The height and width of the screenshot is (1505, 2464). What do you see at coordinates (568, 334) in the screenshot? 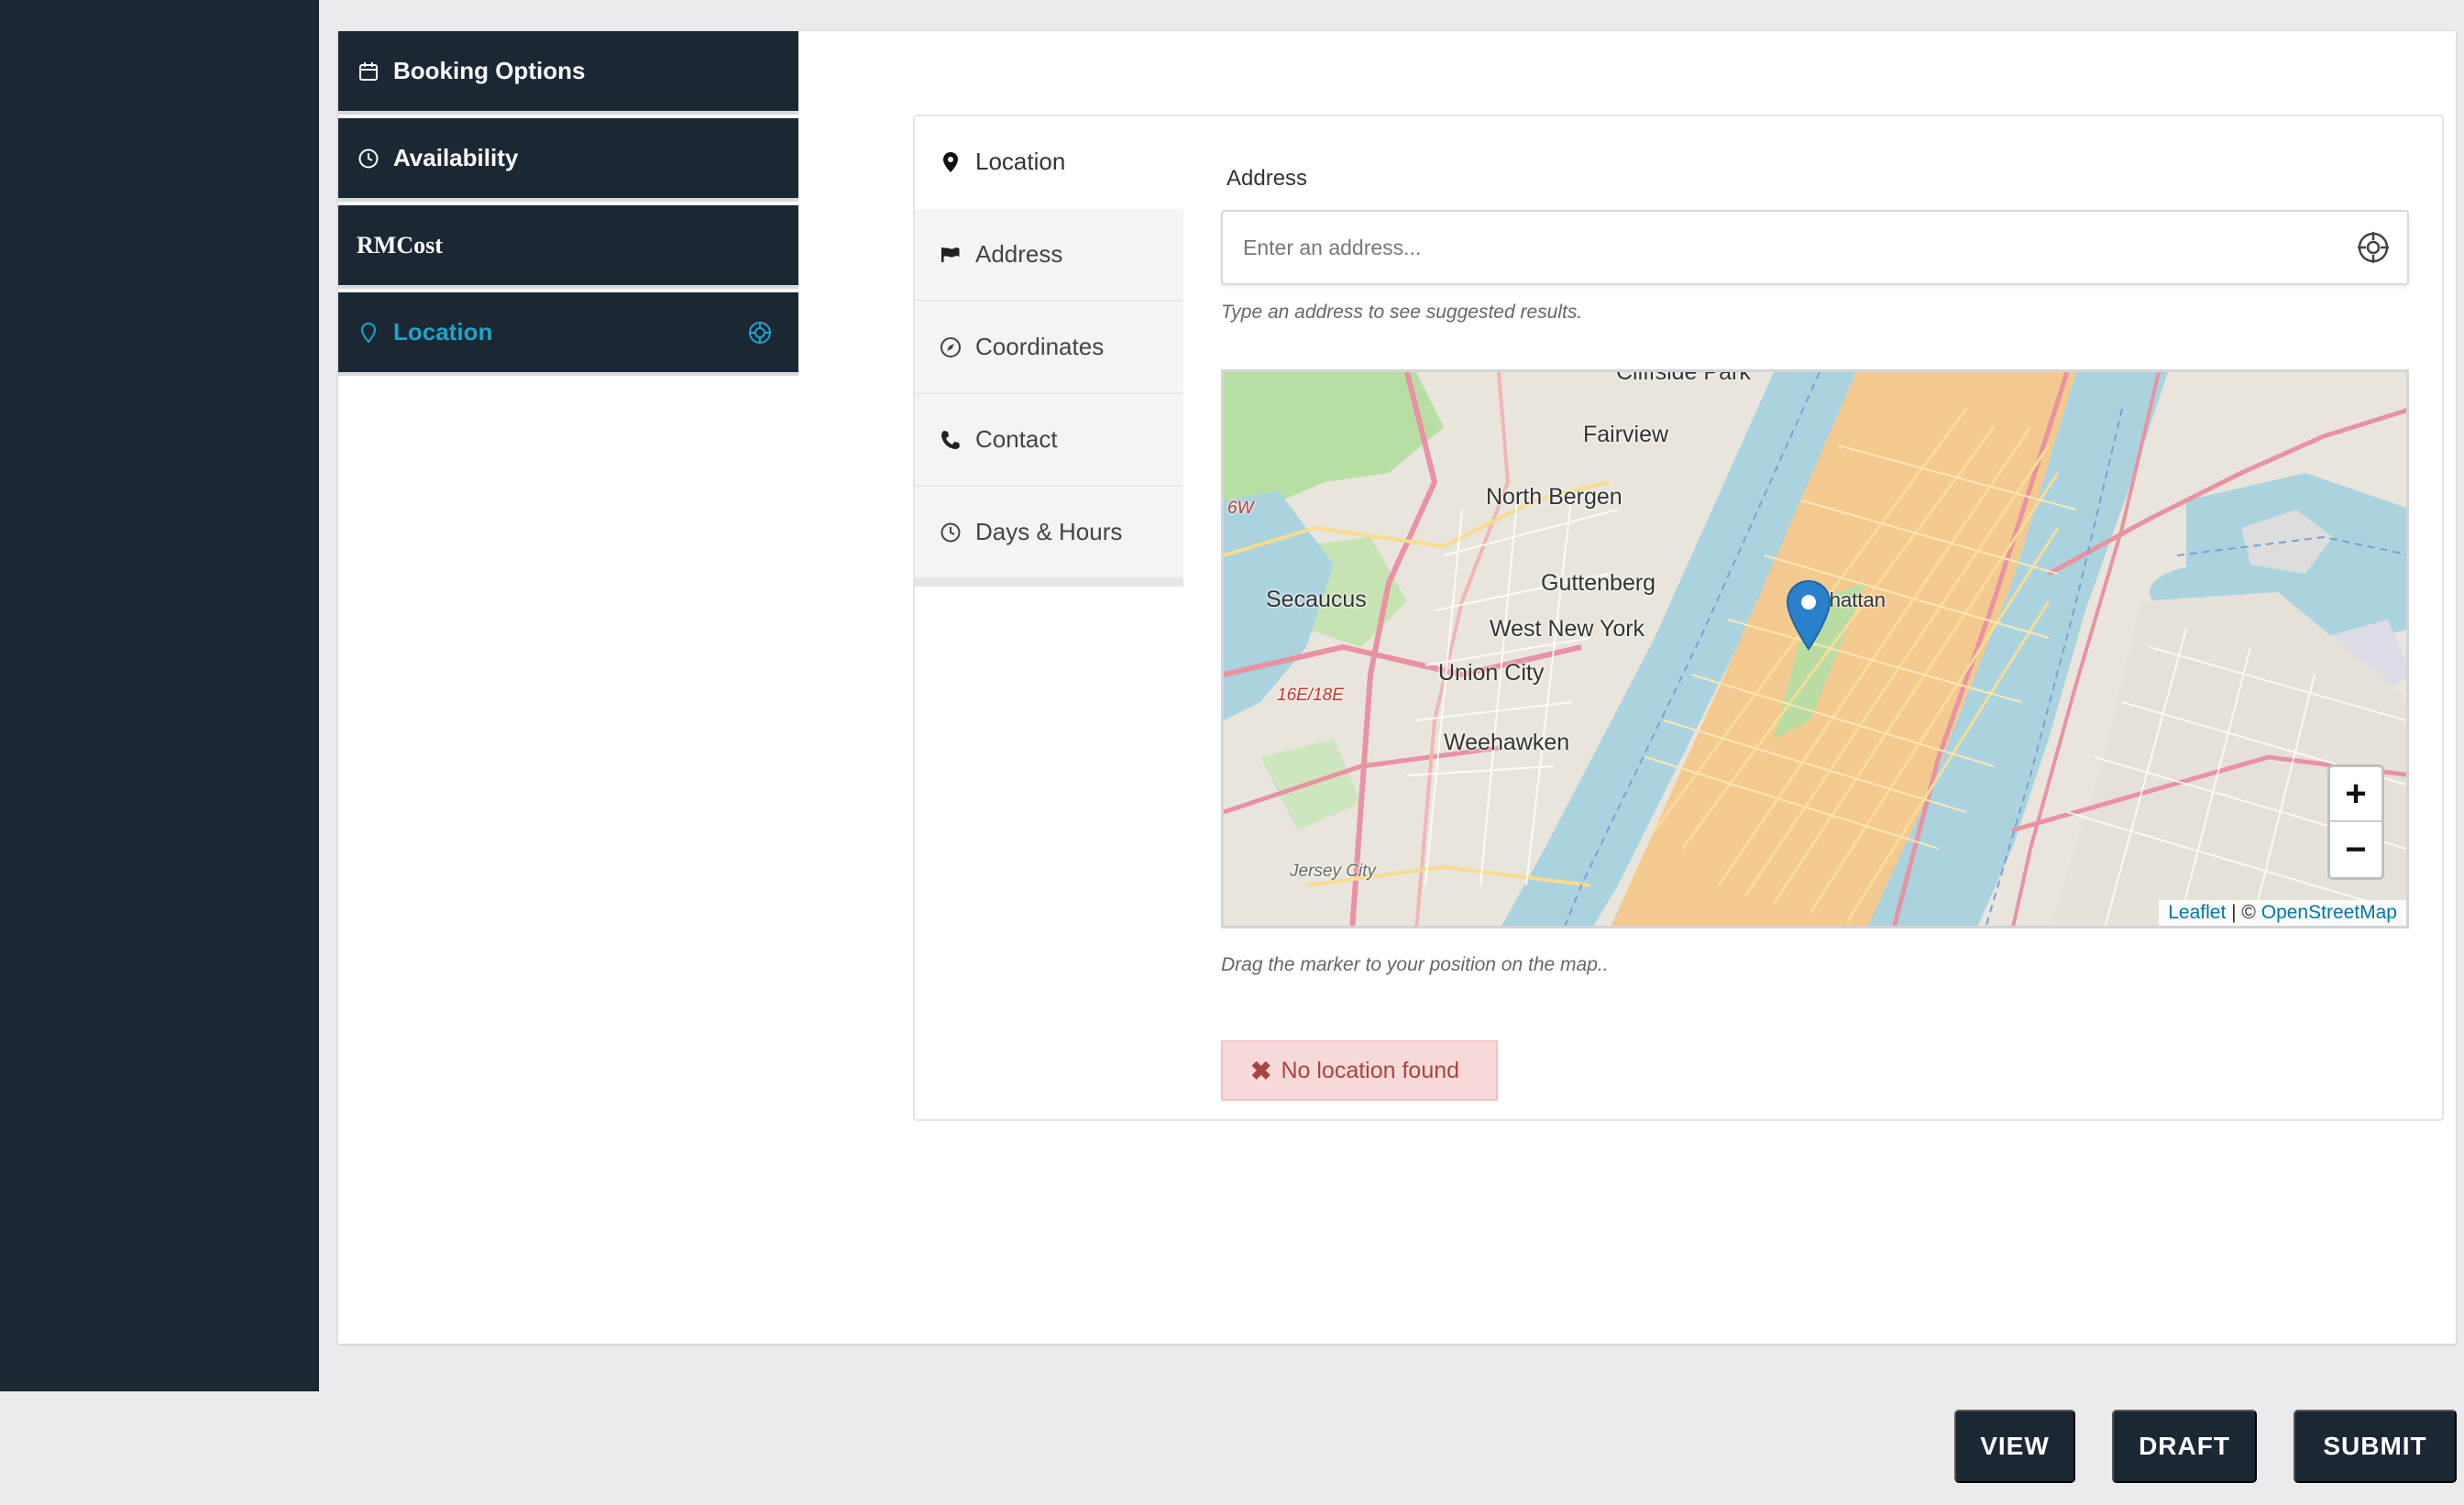
I see `sidenav-item-location: Location` at bounding box center [568, 334].